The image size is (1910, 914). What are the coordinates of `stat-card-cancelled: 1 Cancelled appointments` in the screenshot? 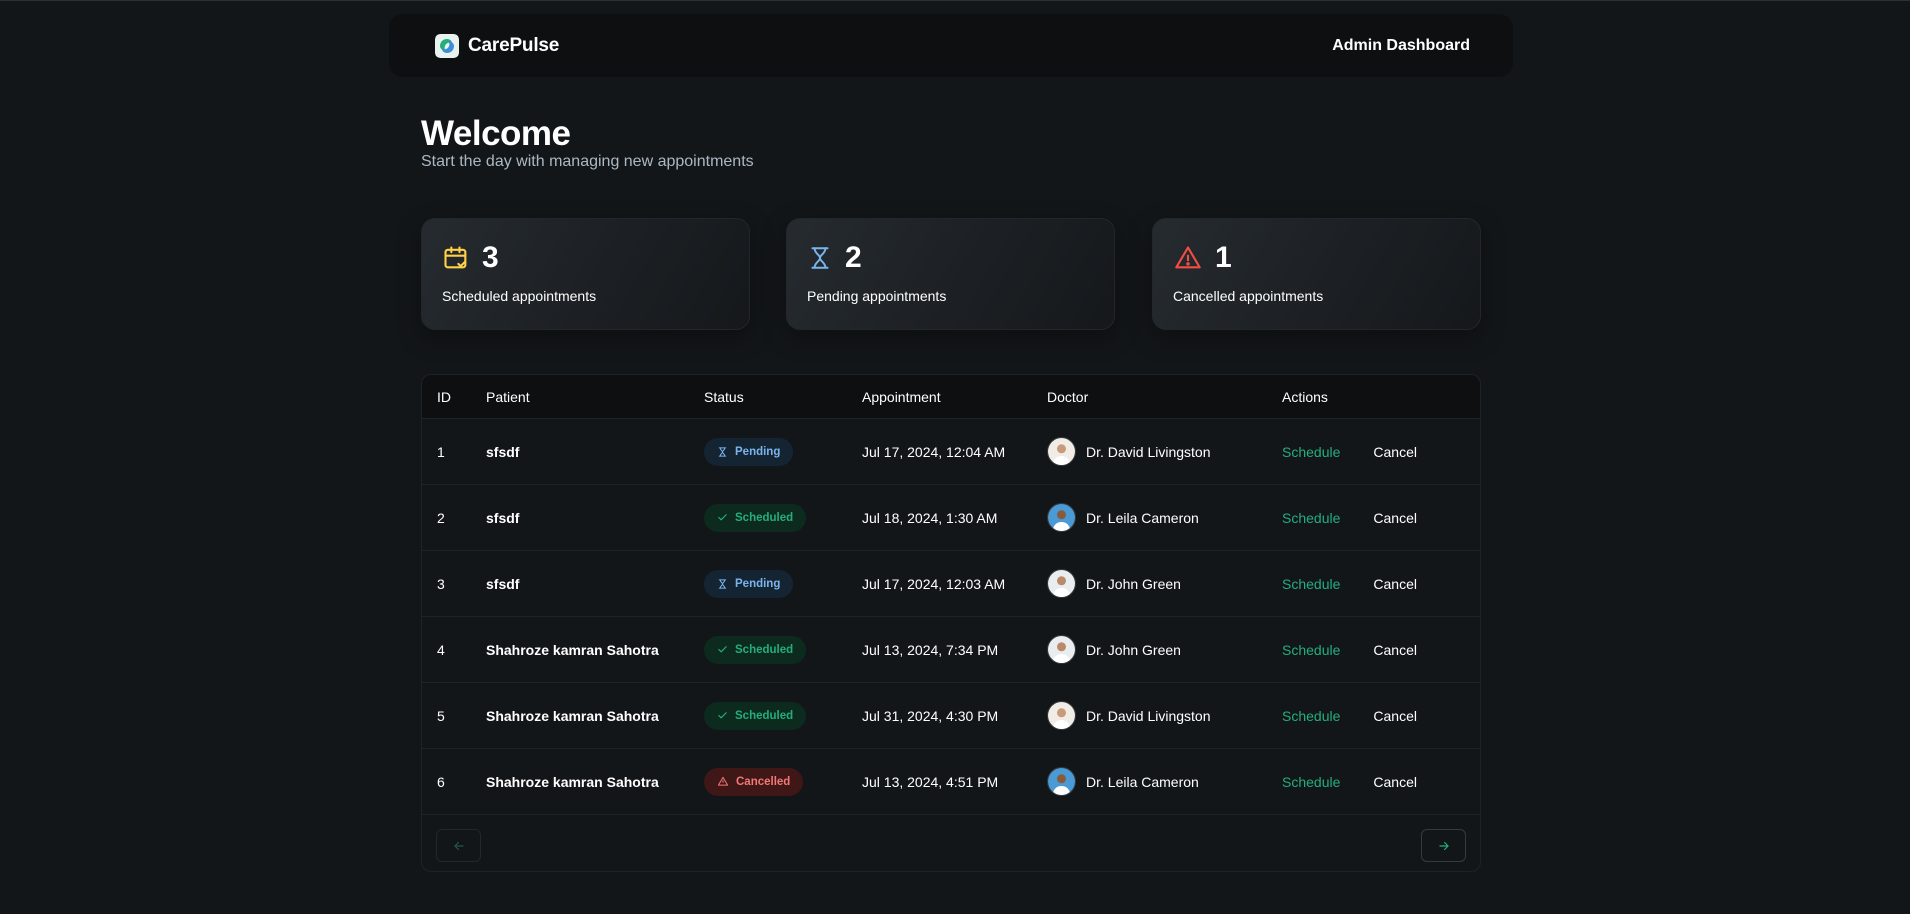 It's located at (1316, 274).